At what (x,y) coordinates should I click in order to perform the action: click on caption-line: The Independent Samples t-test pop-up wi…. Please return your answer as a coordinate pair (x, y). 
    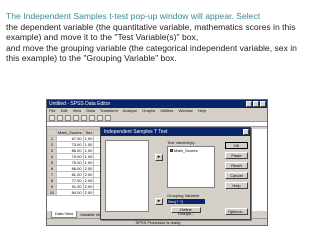
    Looking at the image, I should click on (133, 16).